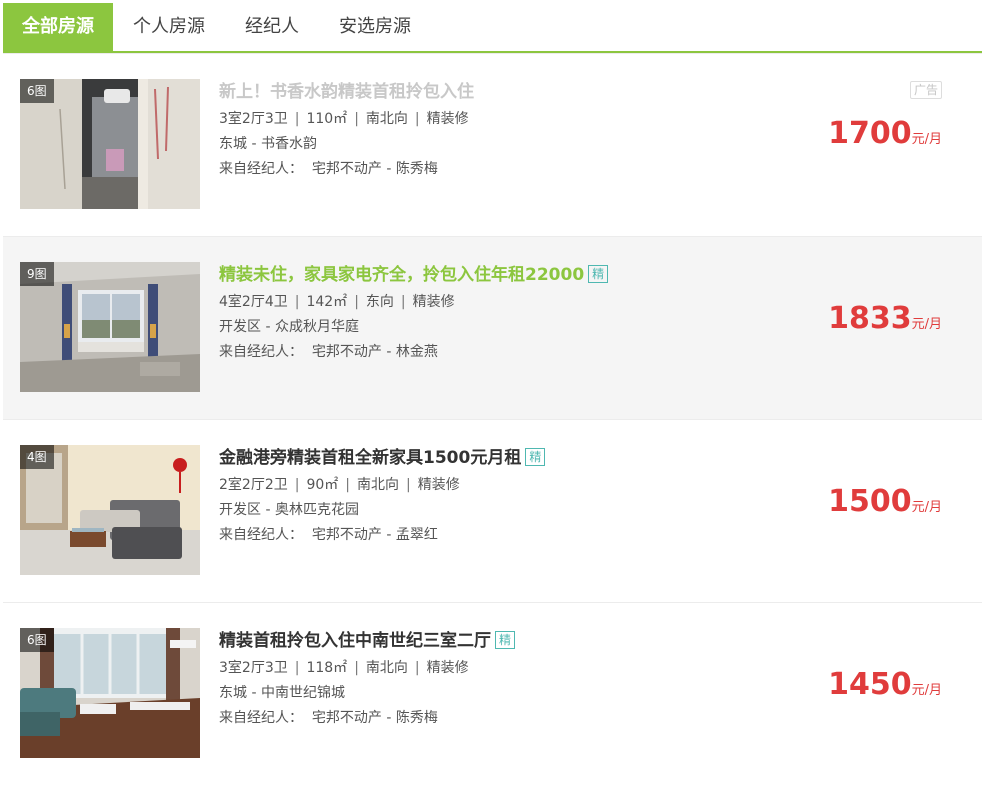 The image size is (988, 790). What do you see at coordinates (379, 302) in the screenshot?
I see `orientation: 东向` at bounding box center [379, 302].